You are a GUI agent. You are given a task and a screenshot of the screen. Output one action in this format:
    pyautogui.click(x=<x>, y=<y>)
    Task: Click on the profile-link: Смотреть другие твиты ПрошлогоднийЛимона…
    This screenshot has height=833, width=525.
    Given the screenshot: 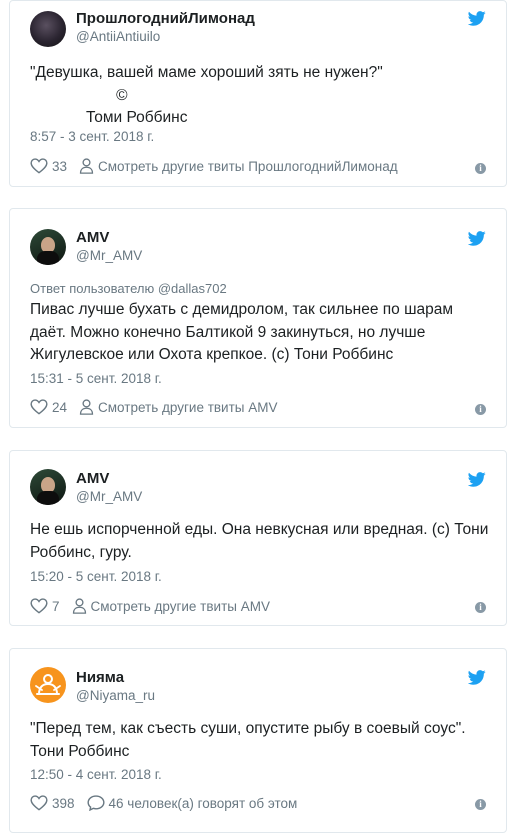 What is the action you would take?
    pyautogui.click(x=238, y=166)
    